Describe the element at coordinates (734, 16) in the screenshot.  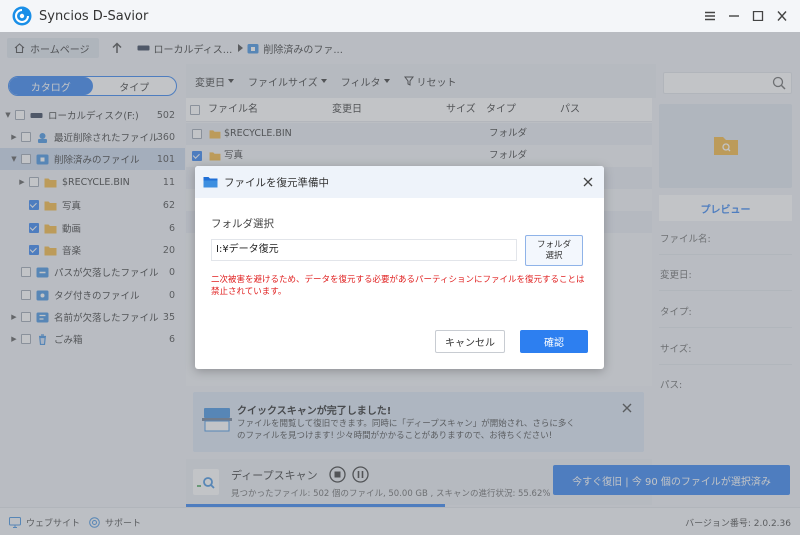
I see `minimize-icon` at that location.